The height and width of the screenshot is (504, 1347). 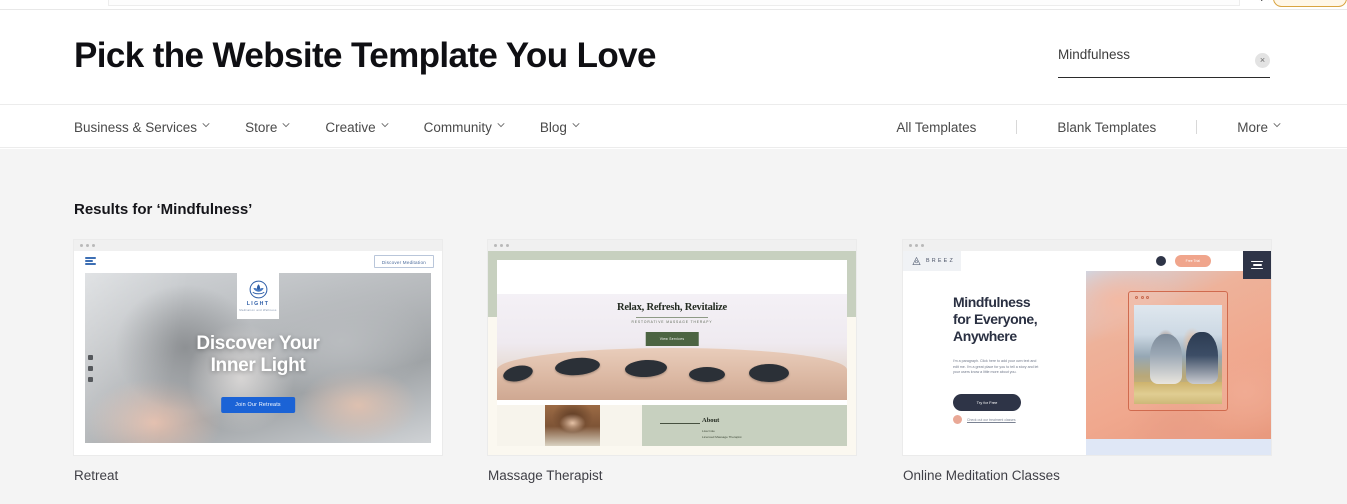 What do you see at coordinates (672, 317) in the screenshot?
I see `headline-rule` at bounding box center [672, 317].